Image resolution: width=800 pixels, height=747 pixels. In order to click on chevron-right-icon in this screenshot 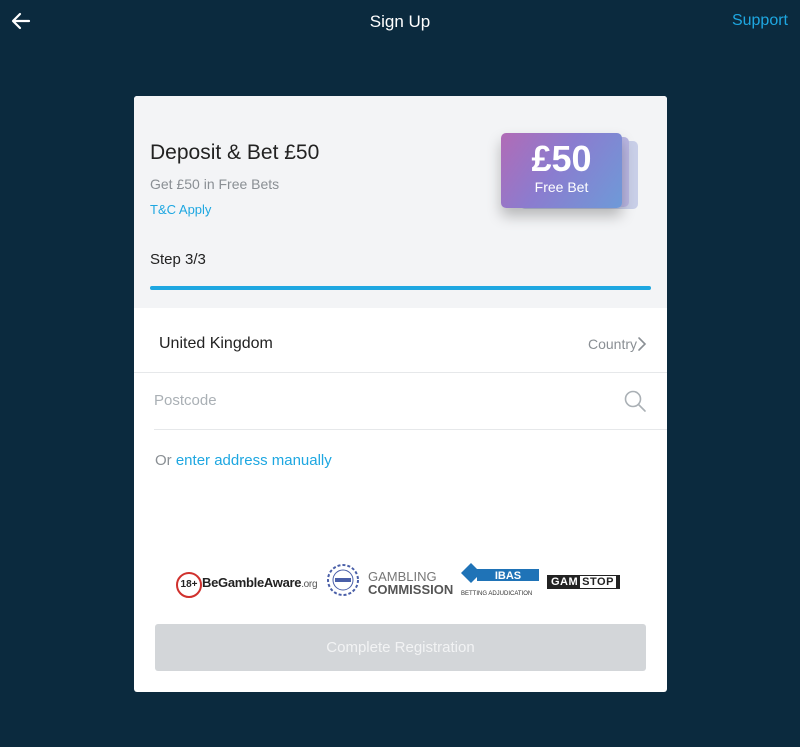, I will do `click(642, 344)`.